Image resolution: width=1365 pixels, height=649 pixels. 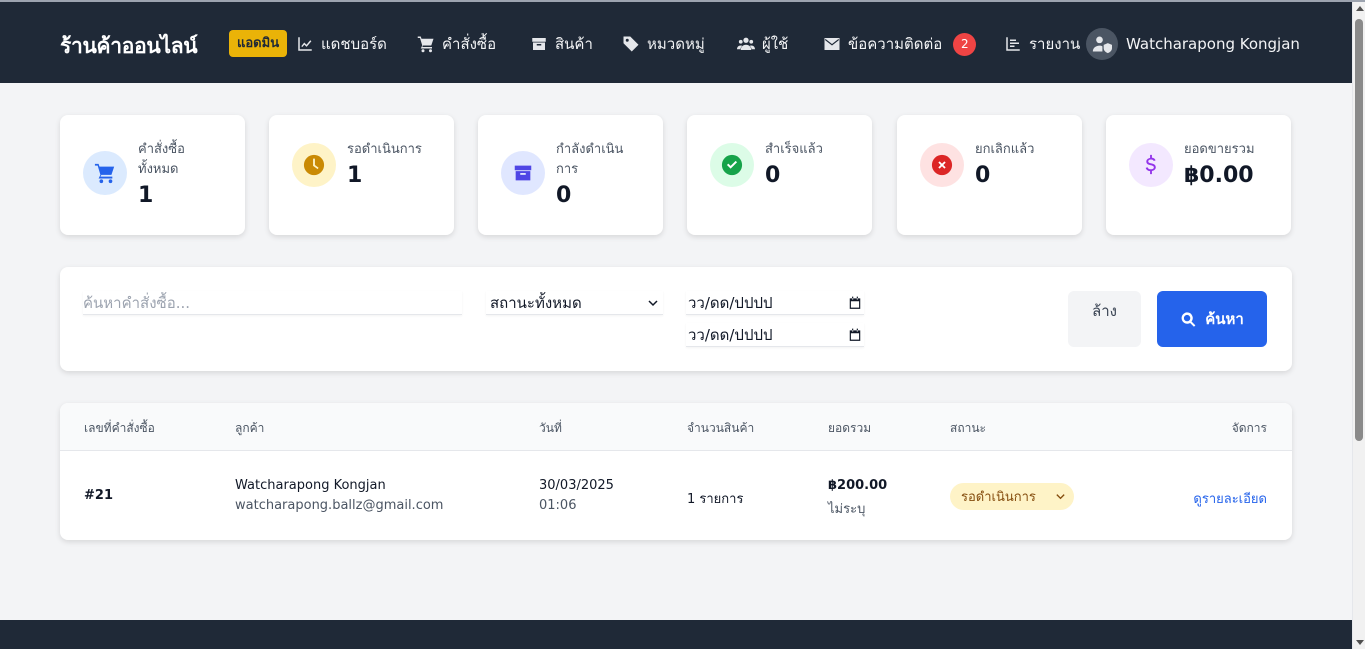 I want to click on dollar-icon, so click(x=1150, y=164).